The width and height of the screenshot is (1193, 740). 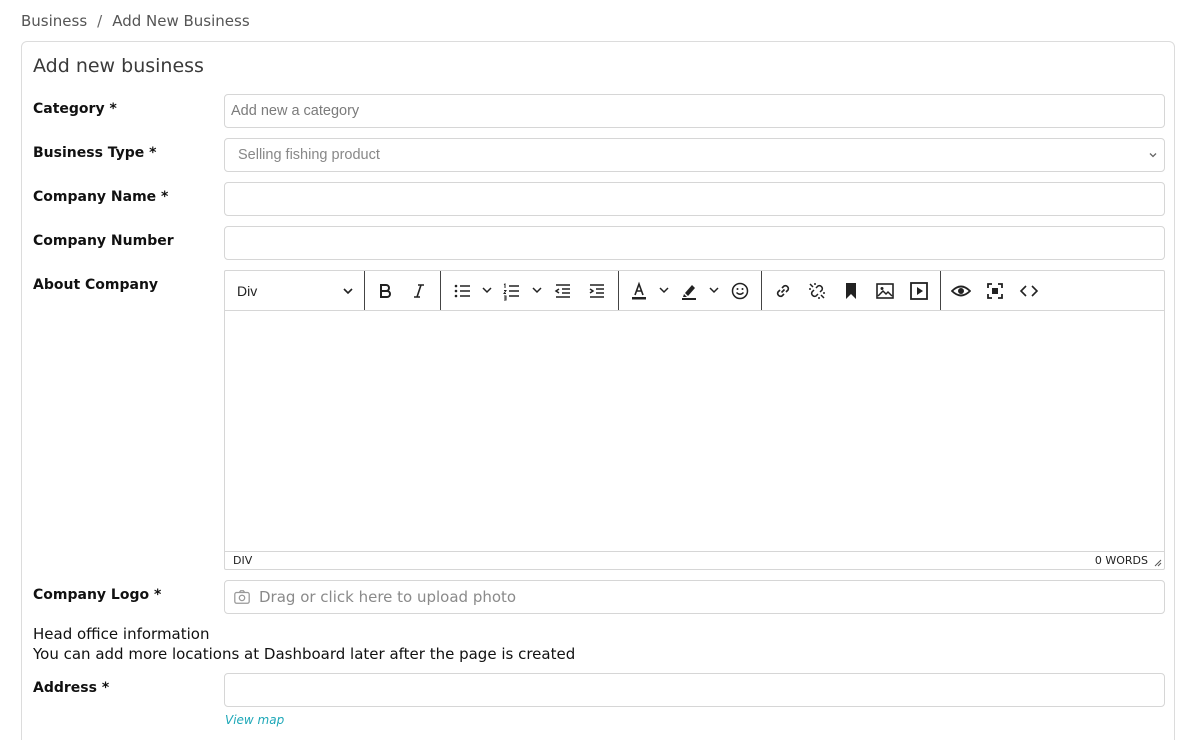 I want to click on breadcrumb-business-link: Business, so click(x=54, y=21).